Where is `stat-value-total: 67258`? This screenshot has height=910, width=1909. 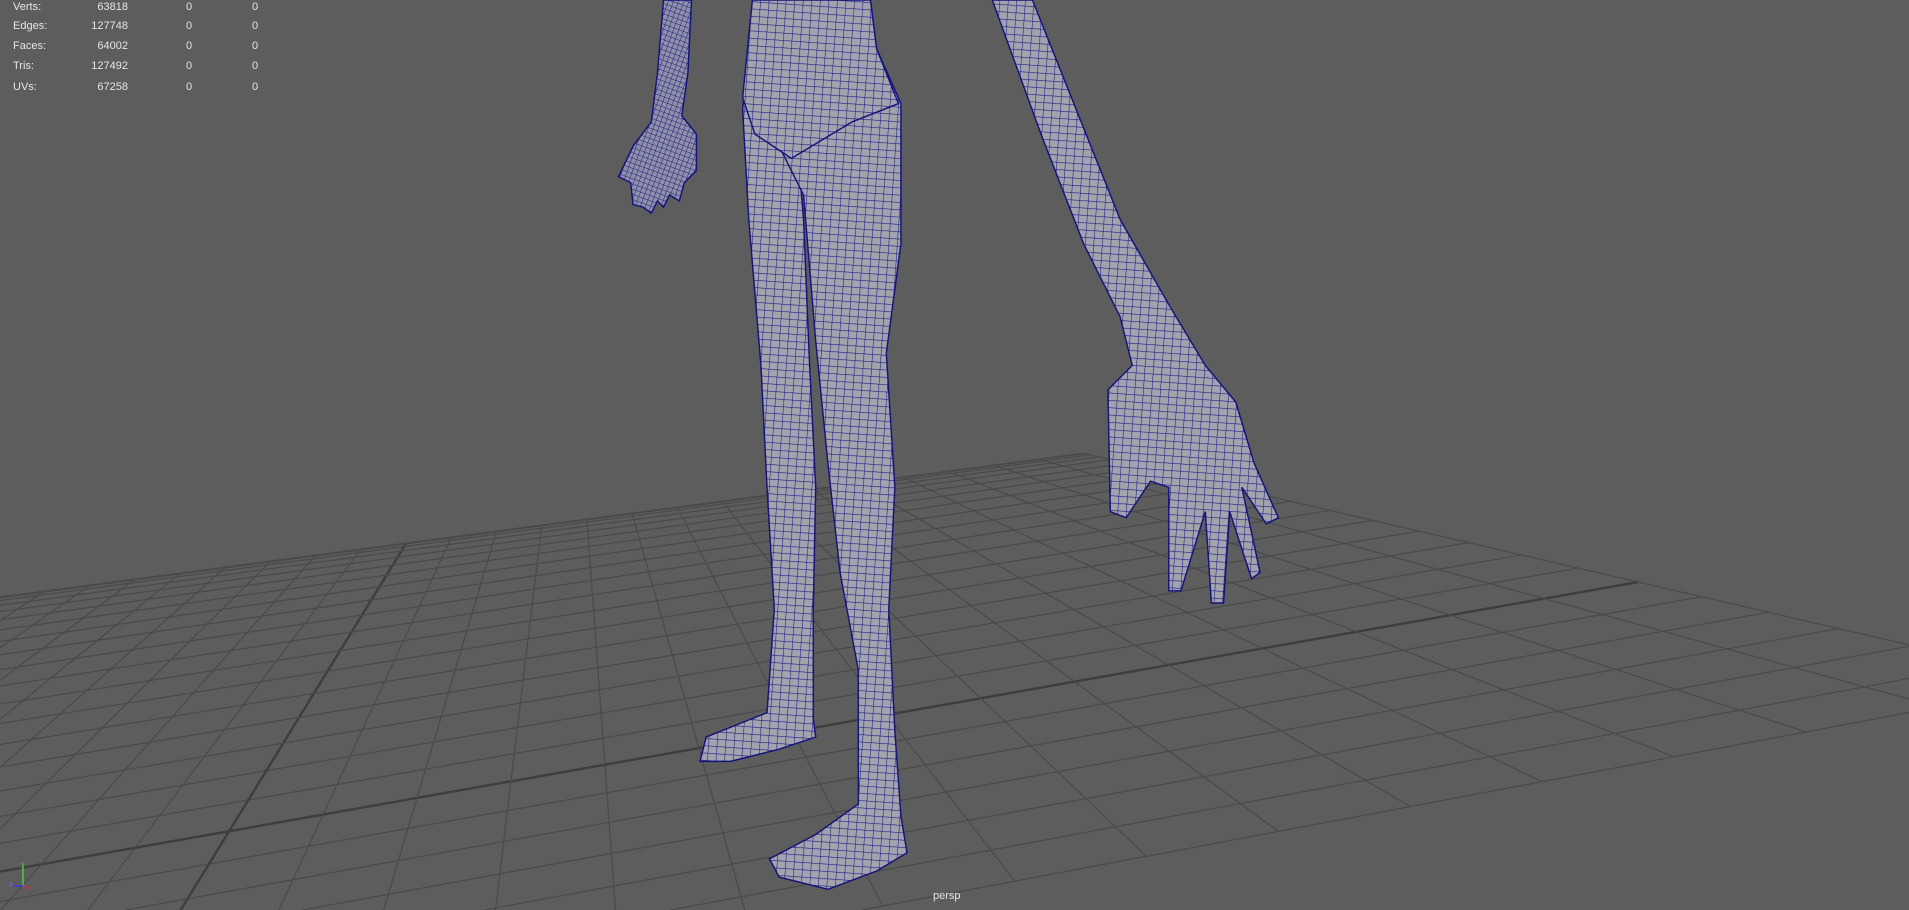
stat-value-total: 67258 is located at coordinates (112, 87).